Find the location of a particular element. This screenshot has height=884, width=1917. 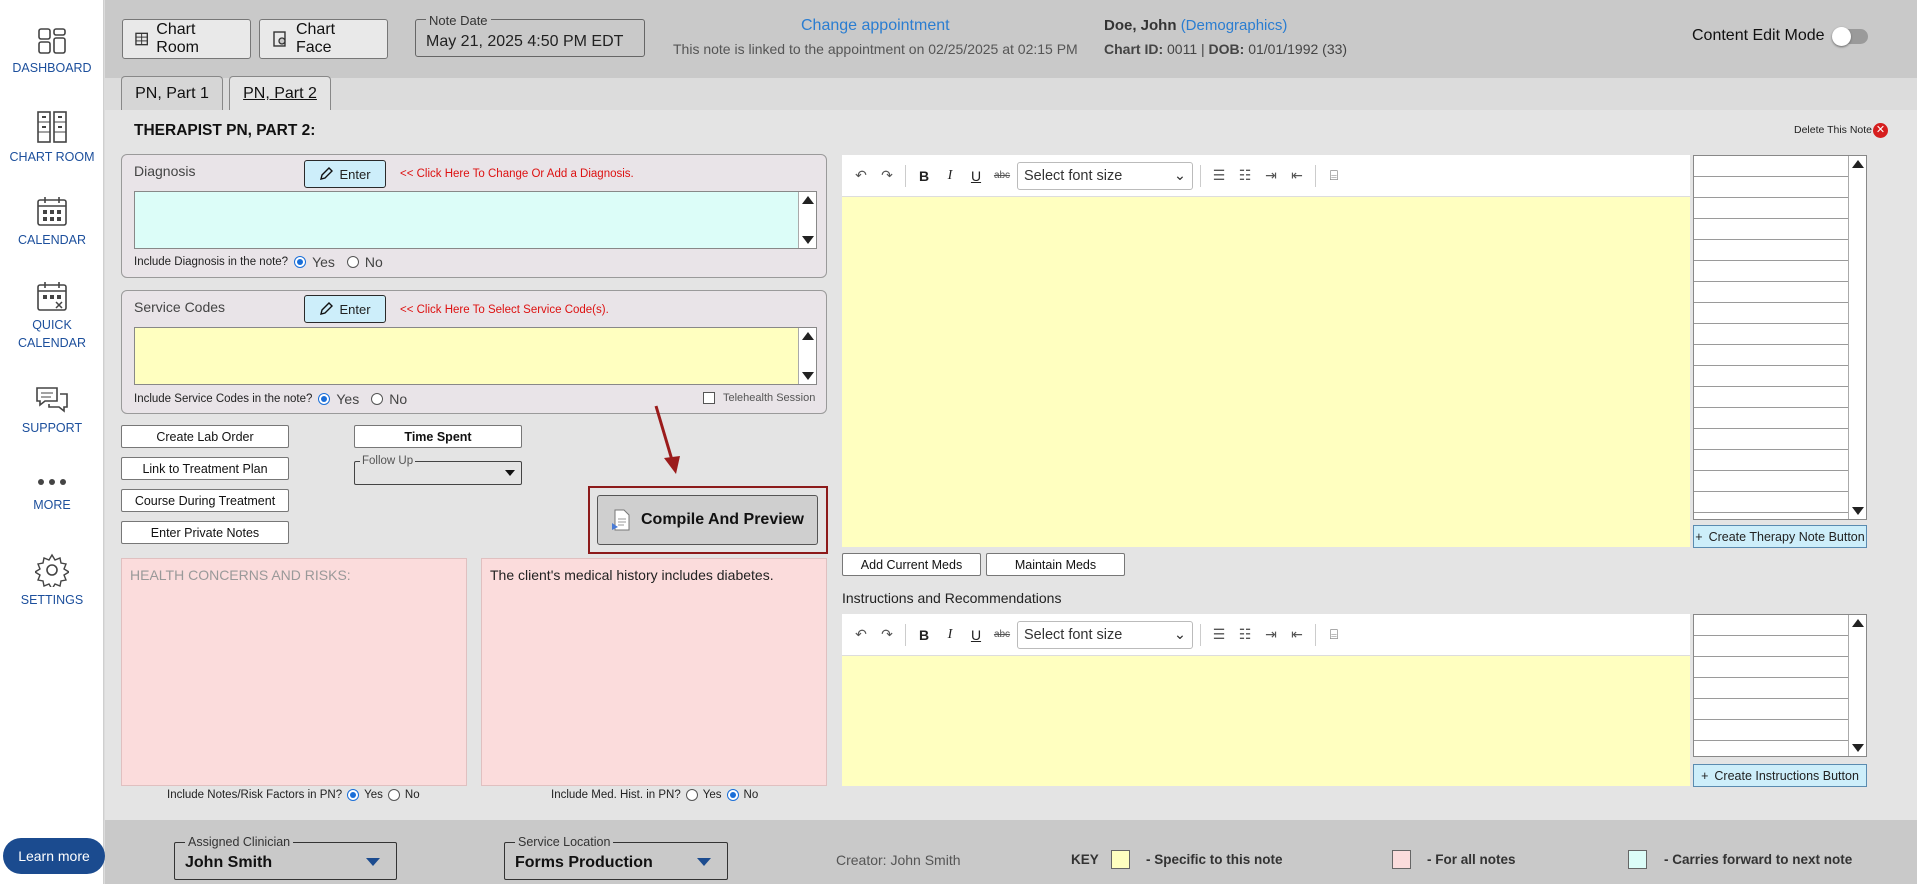

create-therapy-note-button: + Create Therapy Note Button is located at coordinates (1780, 536).